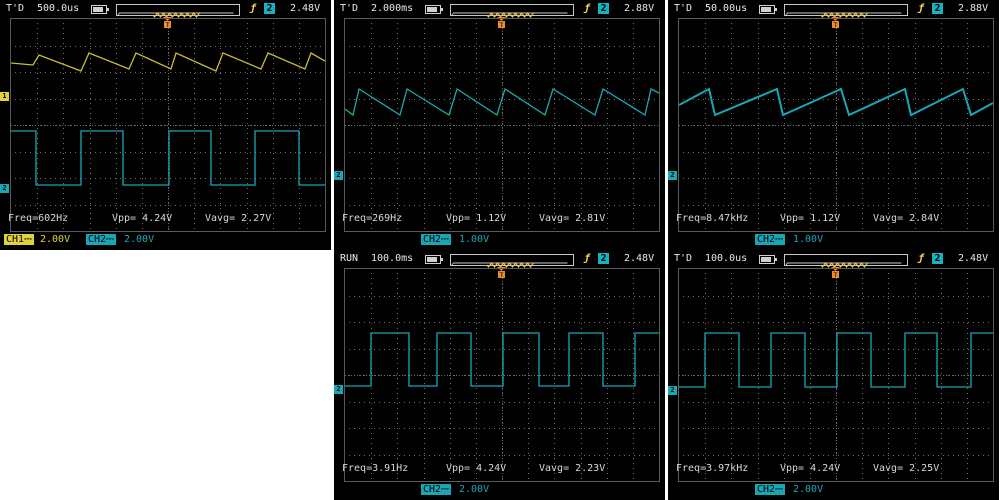 This screenshot has width=1000, height=500. Describe the element at coordinates (19, 239) in the screenshot. I see `ch1-label: CH1⎓` at that location.